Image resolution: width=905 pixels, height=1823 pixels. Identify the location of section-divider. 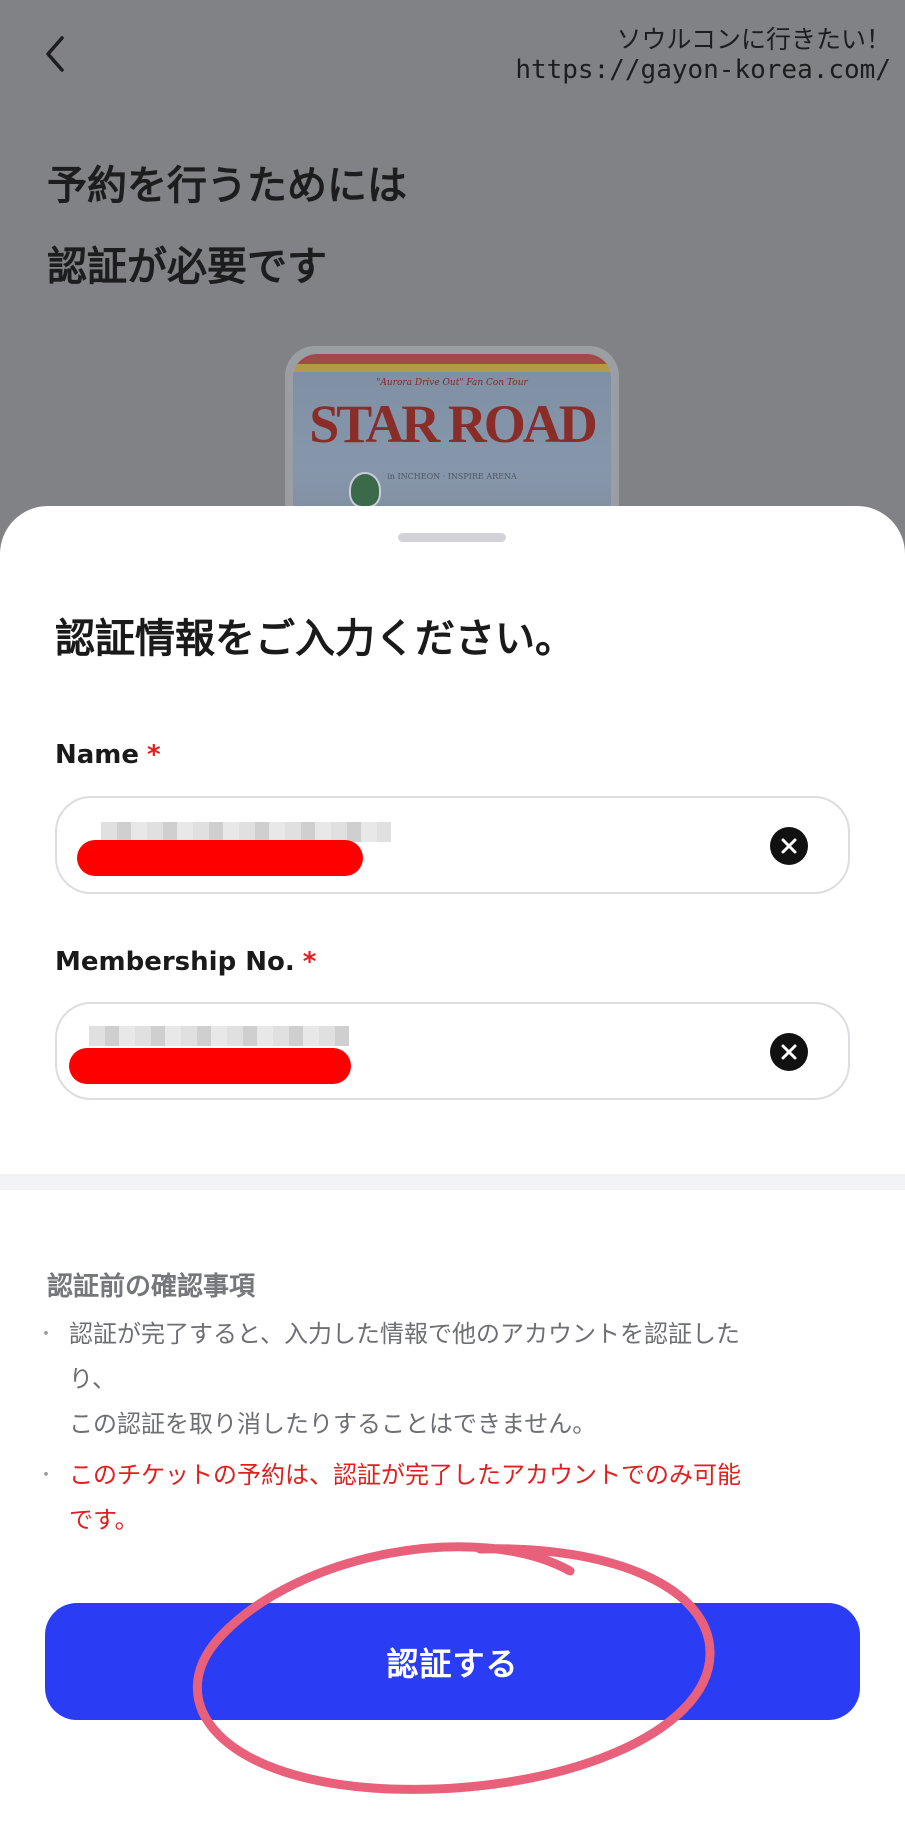
(452, 1182).